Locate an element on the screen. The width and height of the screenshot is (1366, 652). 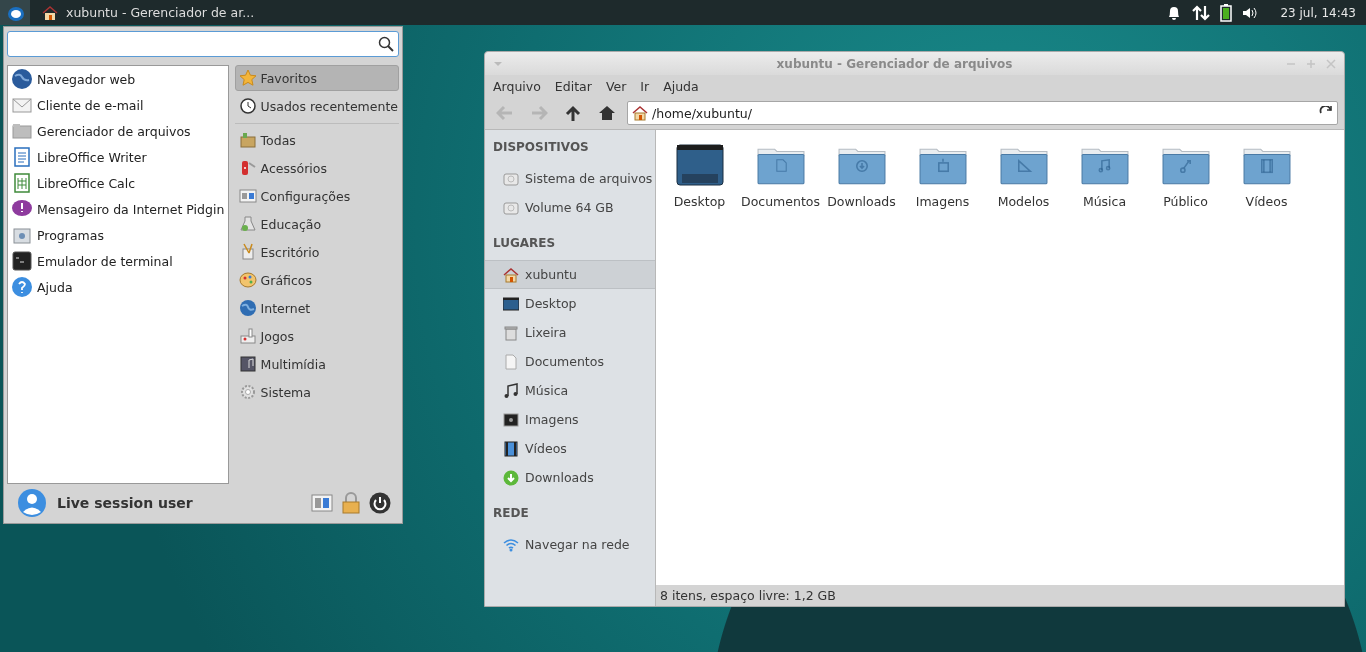
power-button is located at coordinates (380, 503).